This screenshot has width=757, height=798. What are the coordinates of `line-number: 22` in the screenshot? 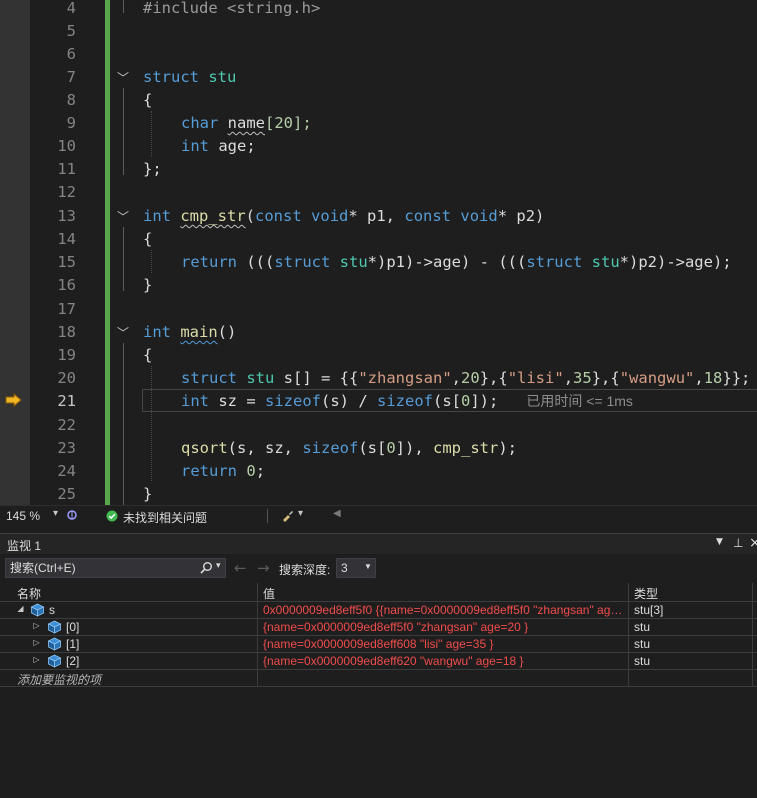 It's located at (66, 425).